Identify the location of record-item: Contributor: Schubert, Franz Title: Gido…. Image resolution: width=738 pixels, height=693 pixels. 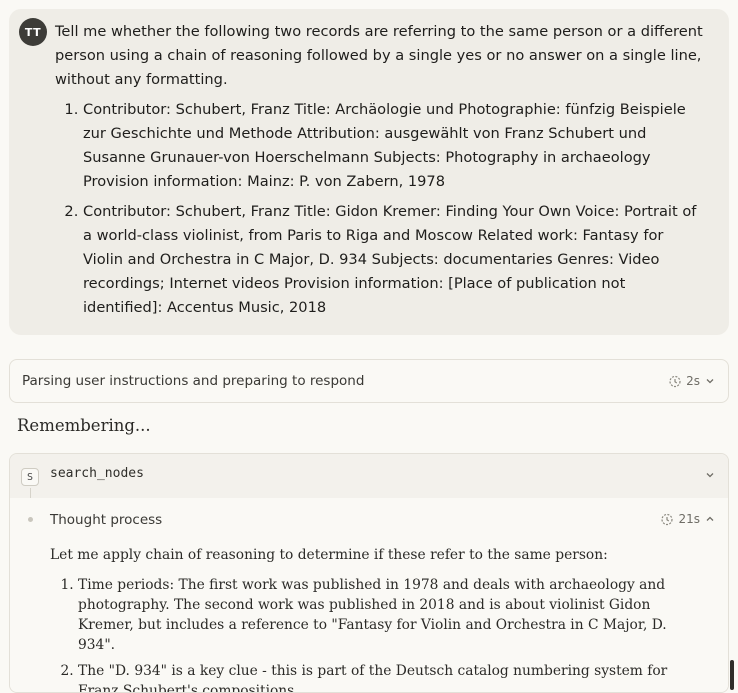
(394, 260).